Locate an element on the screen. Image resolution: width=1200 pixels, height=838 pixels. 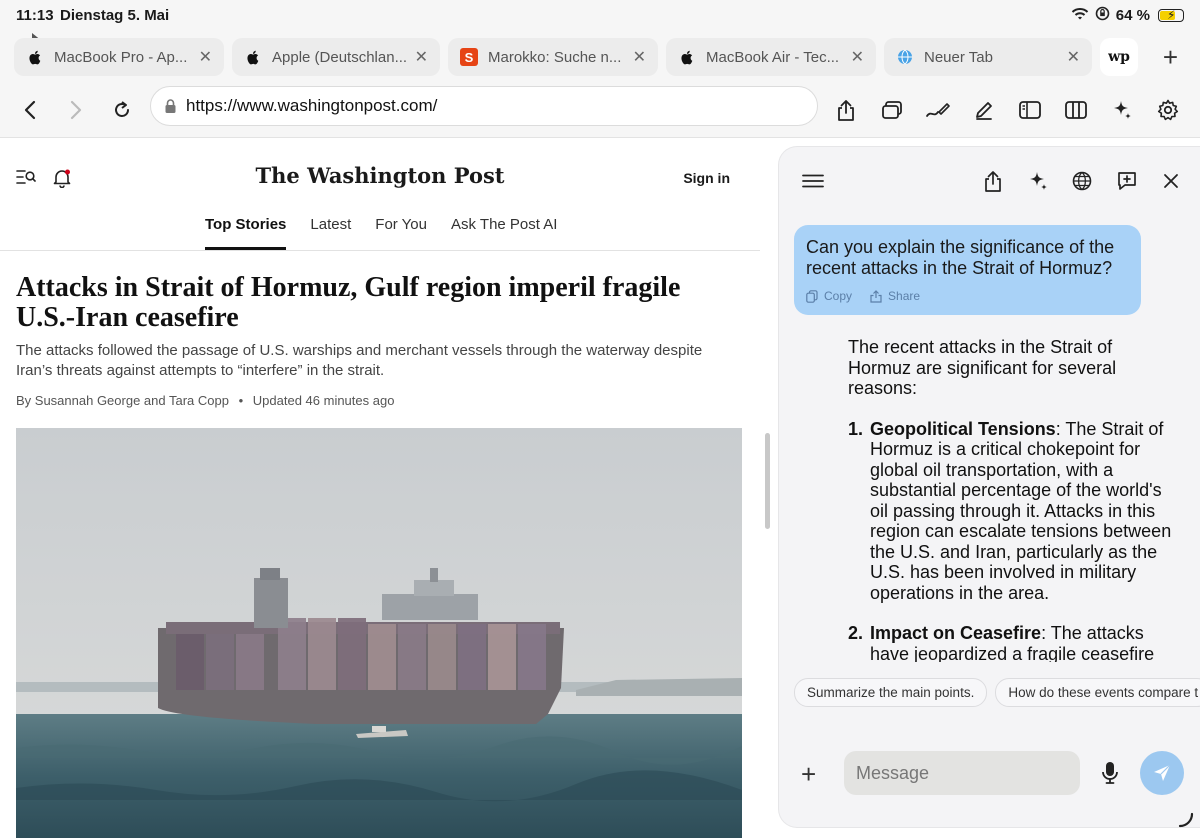
copy-button: Copy is located at coordinates (829, 296).